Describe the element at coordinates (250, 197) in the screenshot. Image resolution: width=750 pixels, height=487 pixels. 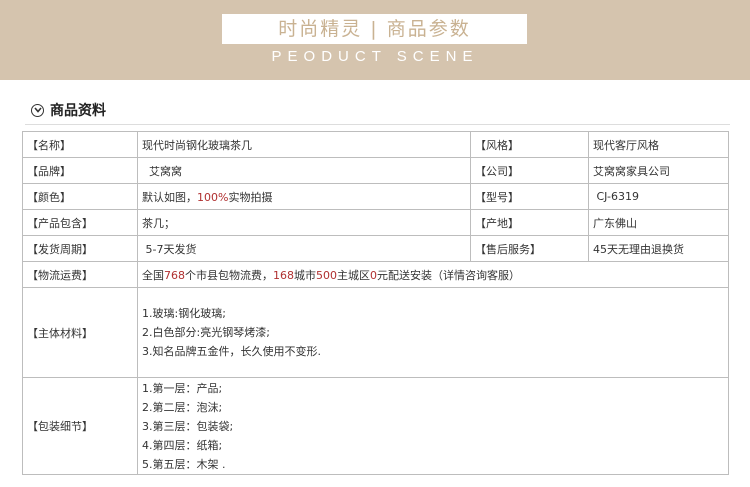
I see `color-text-end: 实物拍摄` at that location.